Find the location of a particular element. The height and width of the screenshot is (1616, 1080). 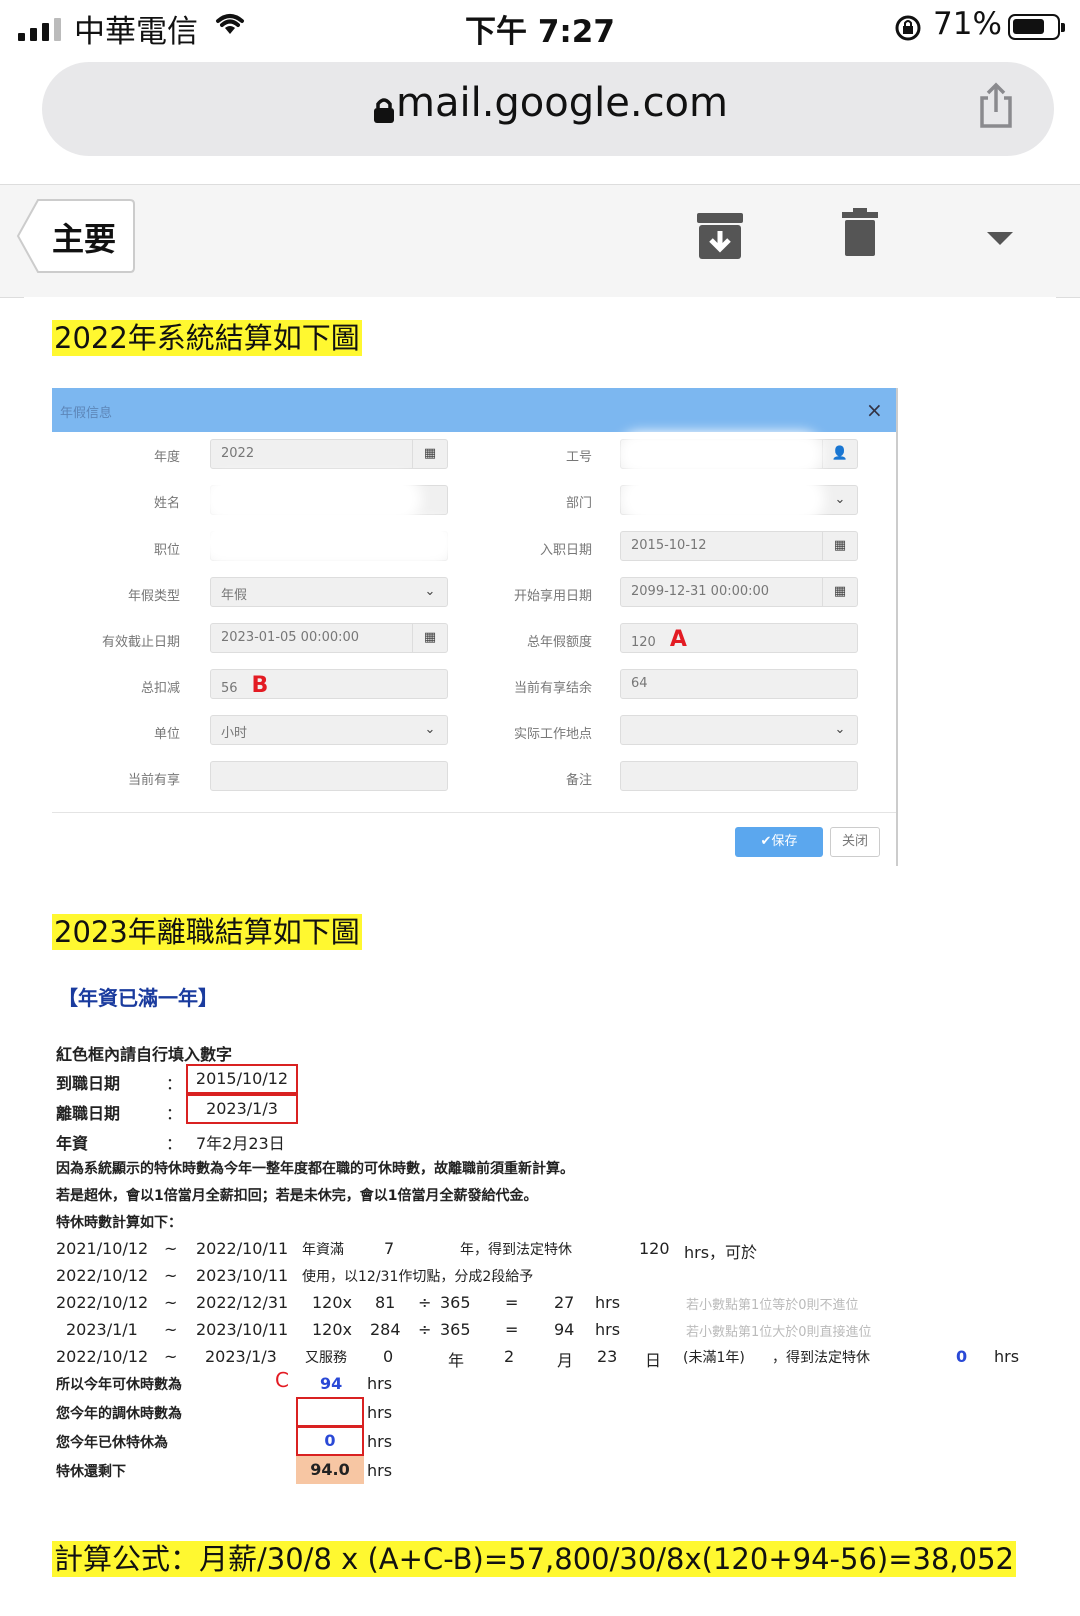

remain-label: 特休還剩下 is located at coordinates (91, 1472).